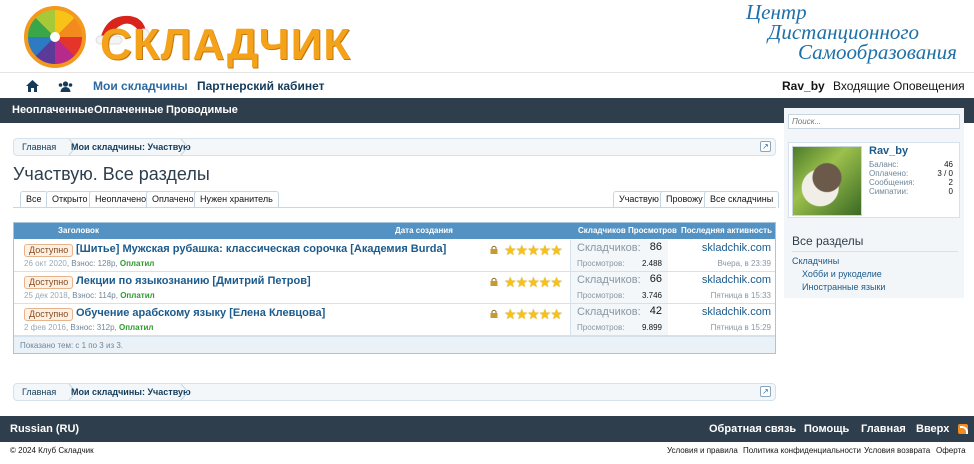 The image size is (974, 464). I want to click on tab-all: Все, so click(34, 199).